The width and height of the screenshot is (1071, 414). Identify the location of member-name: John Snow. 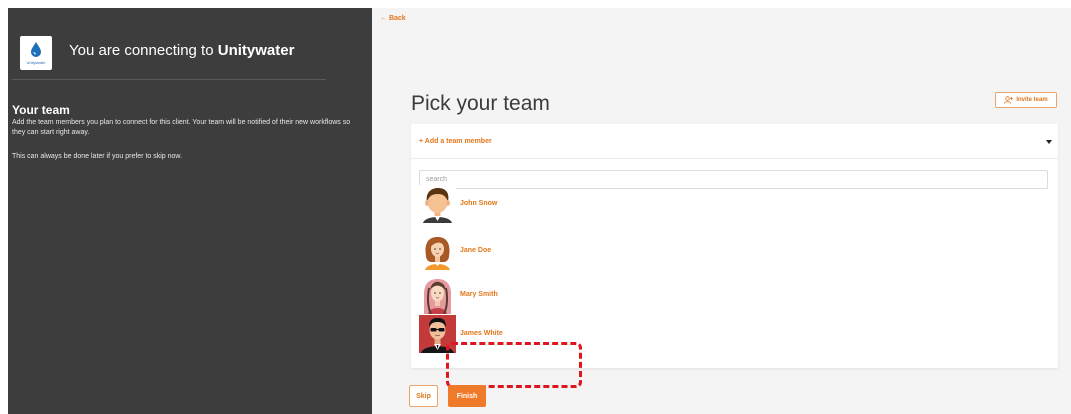
(479, 203).